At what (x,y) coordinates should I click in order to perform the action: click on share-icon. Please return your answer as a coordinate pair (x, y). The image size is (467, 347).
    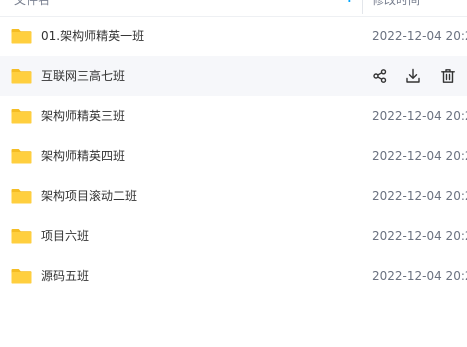
    Looking at the image, I should click on (380, 76).